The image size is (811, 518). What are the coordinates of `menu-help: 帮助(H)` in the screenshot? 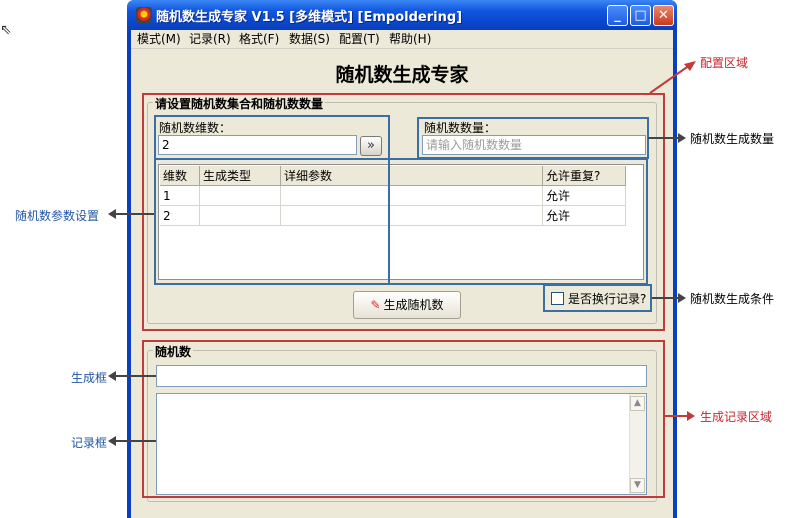 It's located at (410, 39).